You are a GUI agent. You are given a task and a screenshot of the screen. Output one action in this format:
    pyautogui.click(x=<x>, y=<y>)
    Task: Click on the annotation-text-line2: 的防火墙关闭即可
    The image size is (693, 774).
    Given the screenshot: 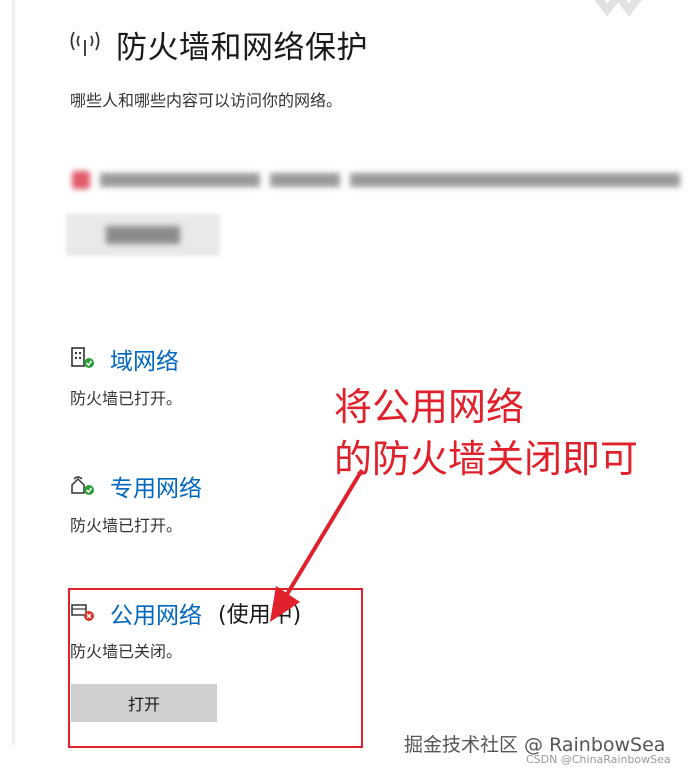 What is the action you would take?
    pyautogui.click(x=486, y=459)
    